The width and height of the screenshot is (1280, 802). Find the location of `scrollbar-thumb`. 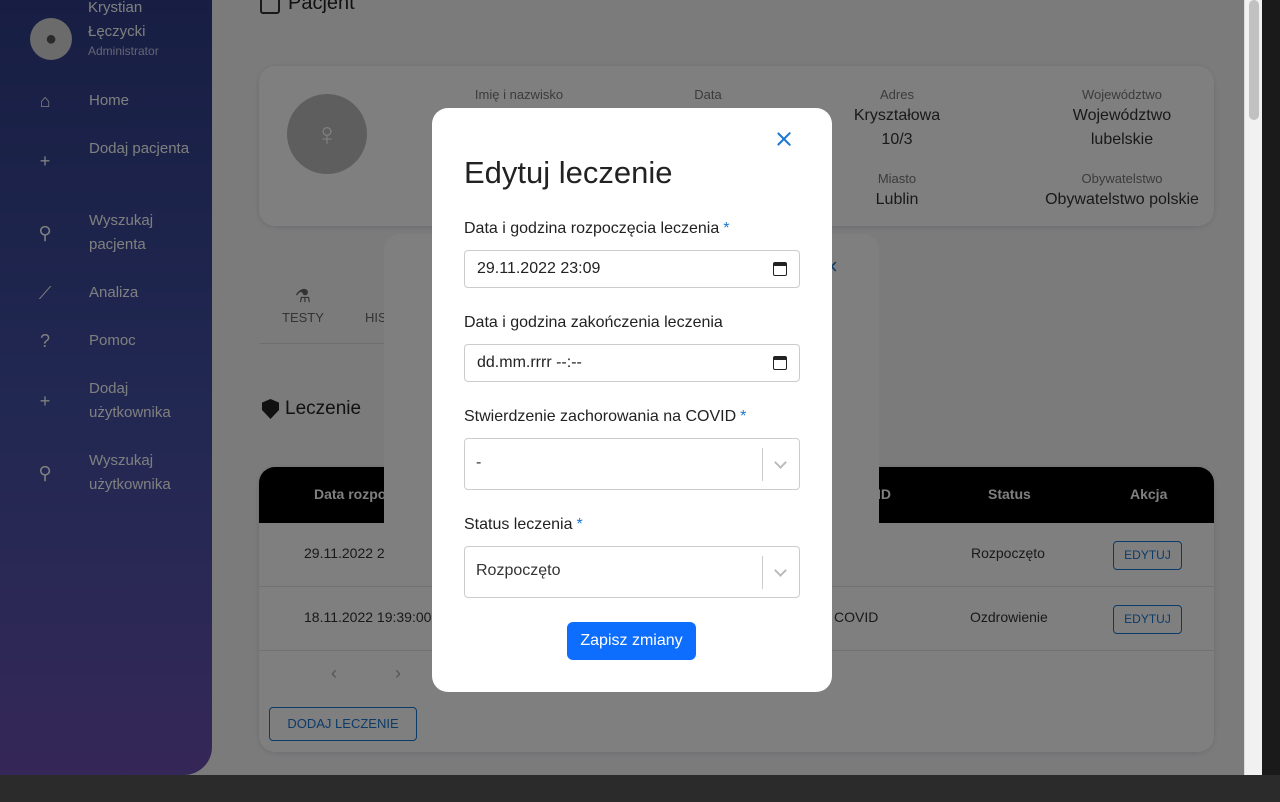

scrollbar-thumb is located at coordinates (1254, 60).